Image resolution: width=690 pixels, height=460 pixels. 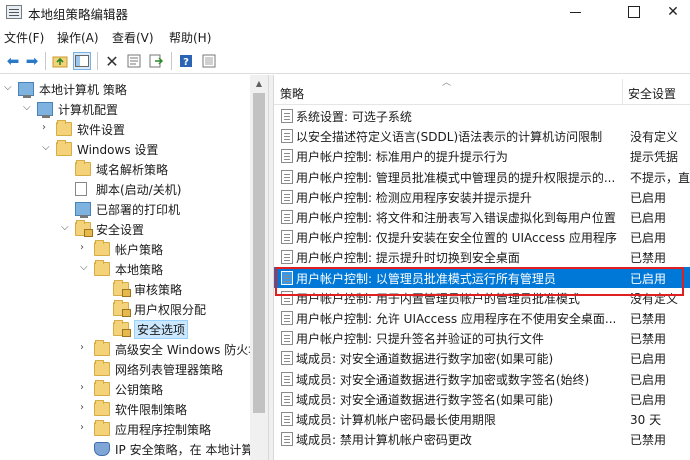 I want to click on show-hide-tree-icon, so click(x=82, y=61).